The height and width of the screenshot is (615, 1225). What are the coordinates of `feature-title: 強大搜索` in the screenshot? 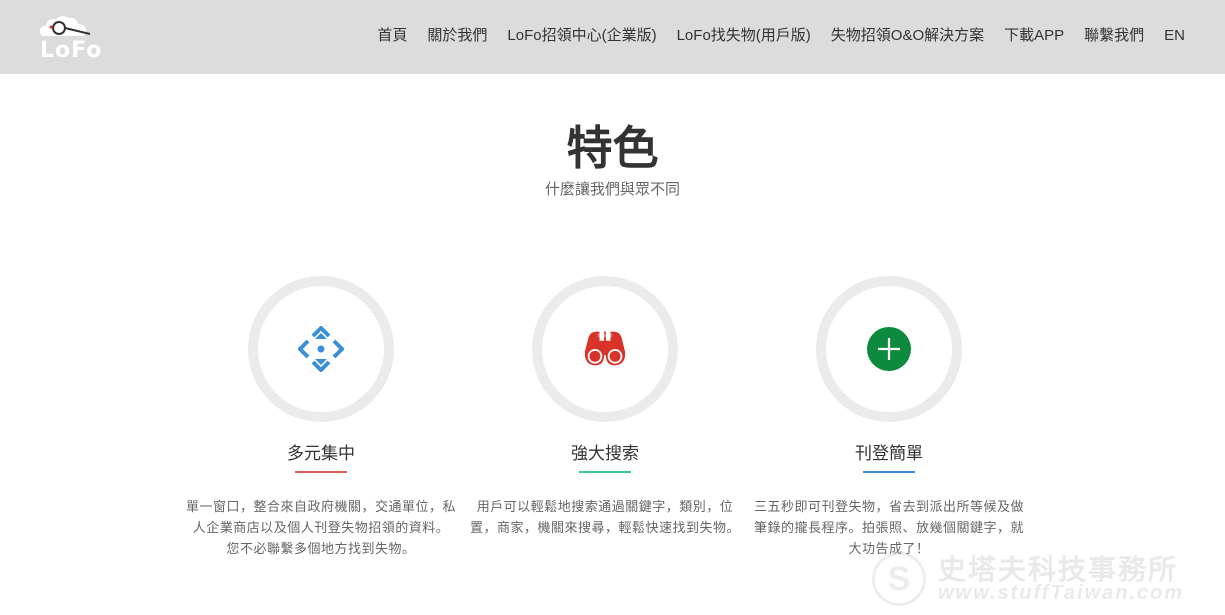 It's located at (605, 453).